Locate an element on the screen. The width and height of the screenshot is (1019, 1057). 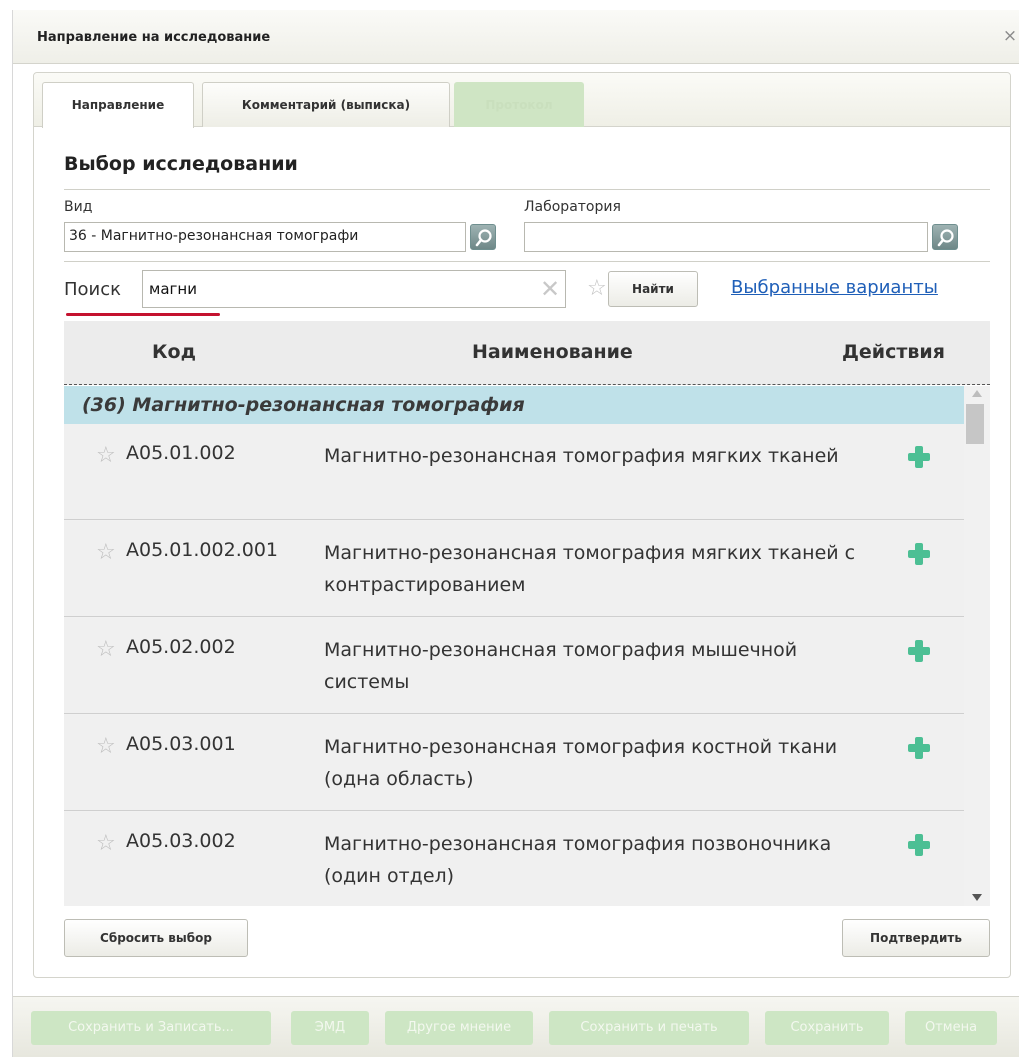
save-and-print-button: Сохранить и печать is located at coordinates (649, 1028).